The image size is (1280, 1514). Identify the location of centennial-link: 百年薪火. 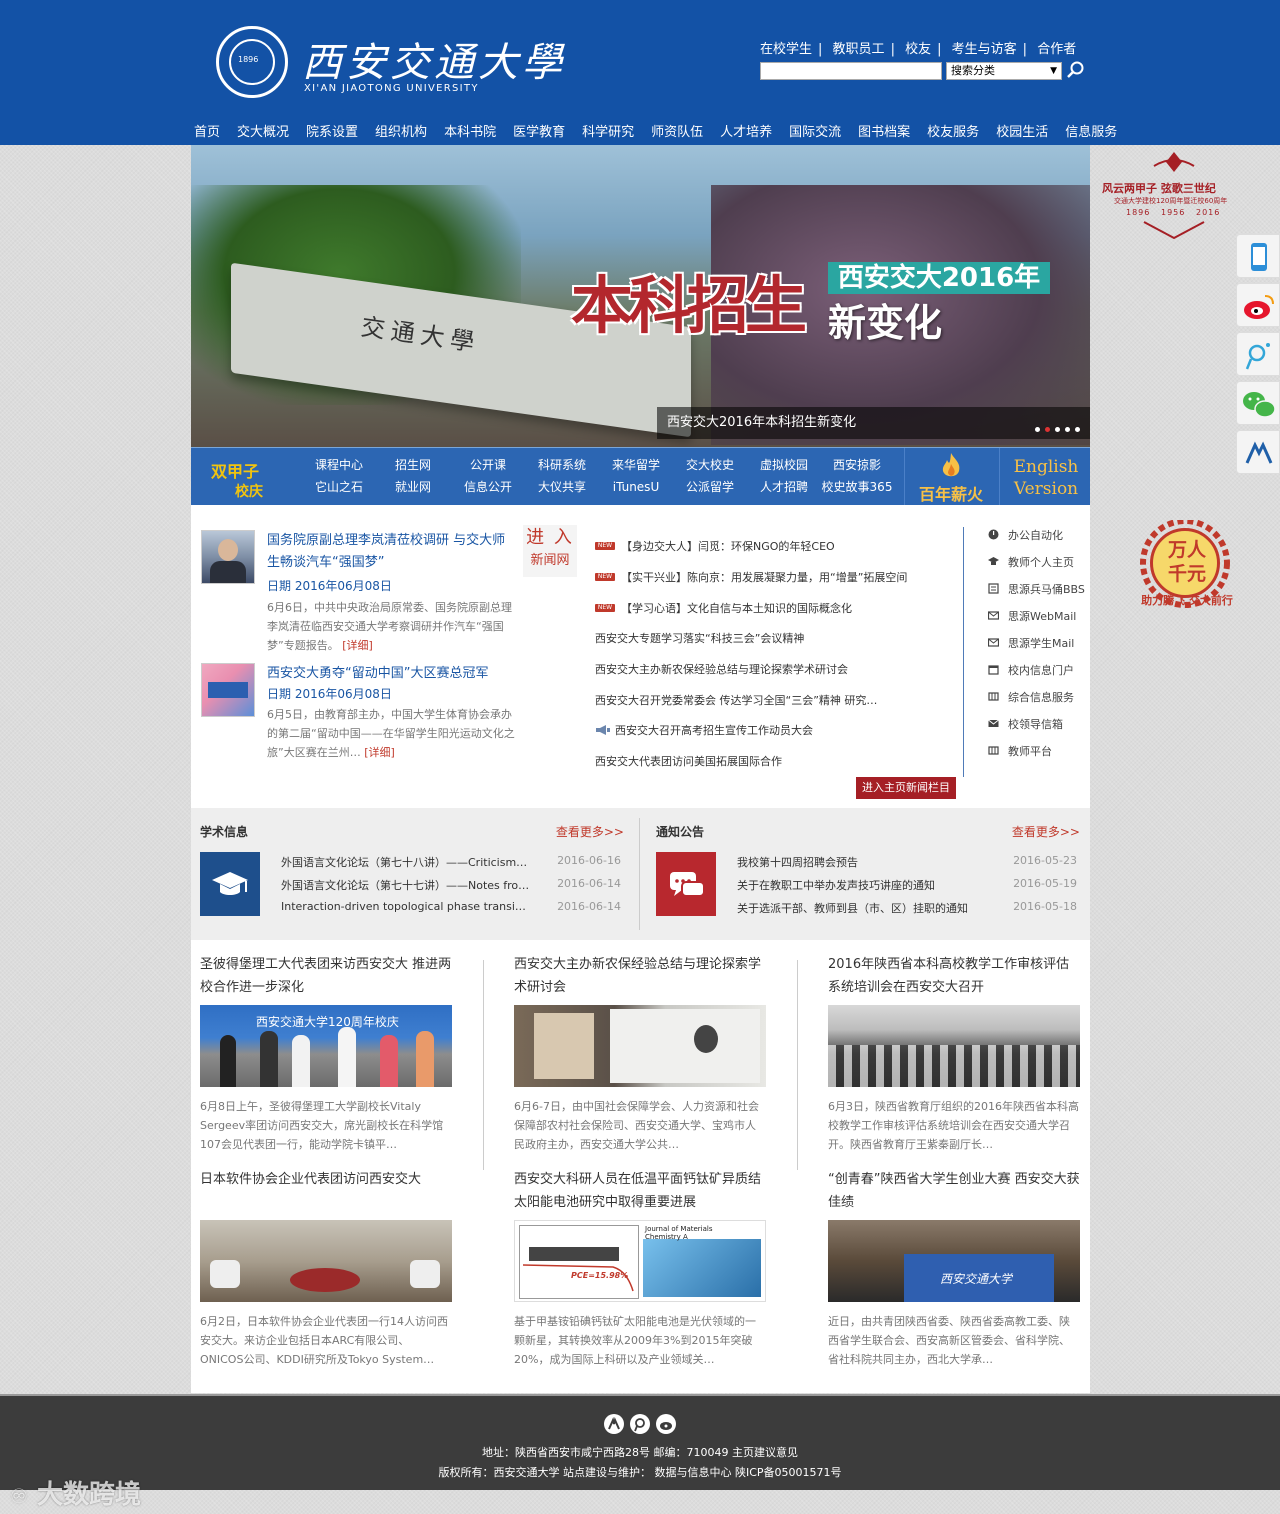
(952, 477).